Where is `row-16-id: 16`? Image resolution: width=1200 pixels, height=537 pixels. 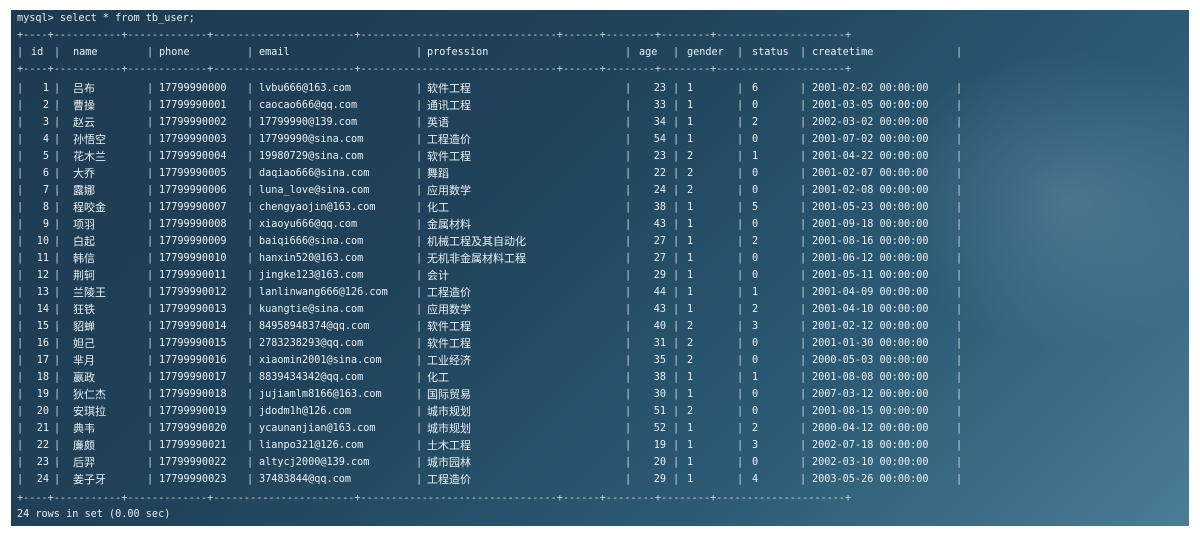
row-16-id: 16 is located at coordinates (42, 343).